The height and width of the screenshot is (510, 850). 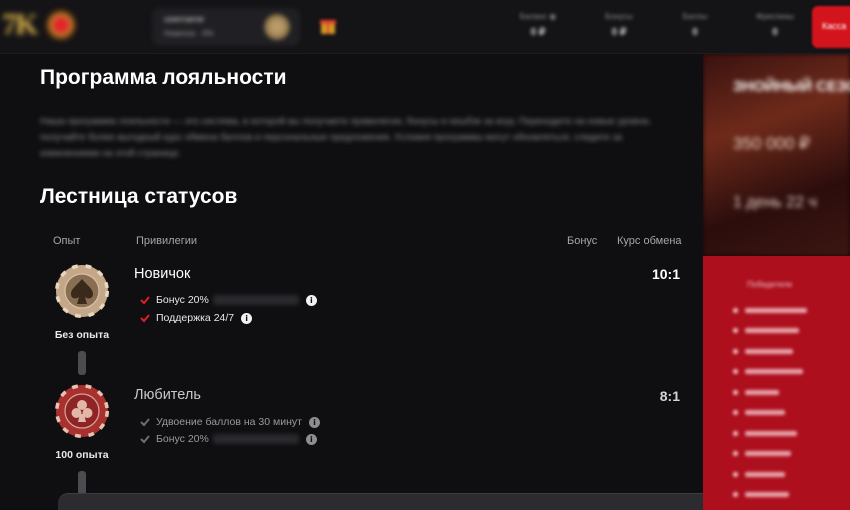 What do you see at coordinates (649, 241) in the screenshot?
I see `column-header-rate: Курс обмена` at bounding box center [649, 241].